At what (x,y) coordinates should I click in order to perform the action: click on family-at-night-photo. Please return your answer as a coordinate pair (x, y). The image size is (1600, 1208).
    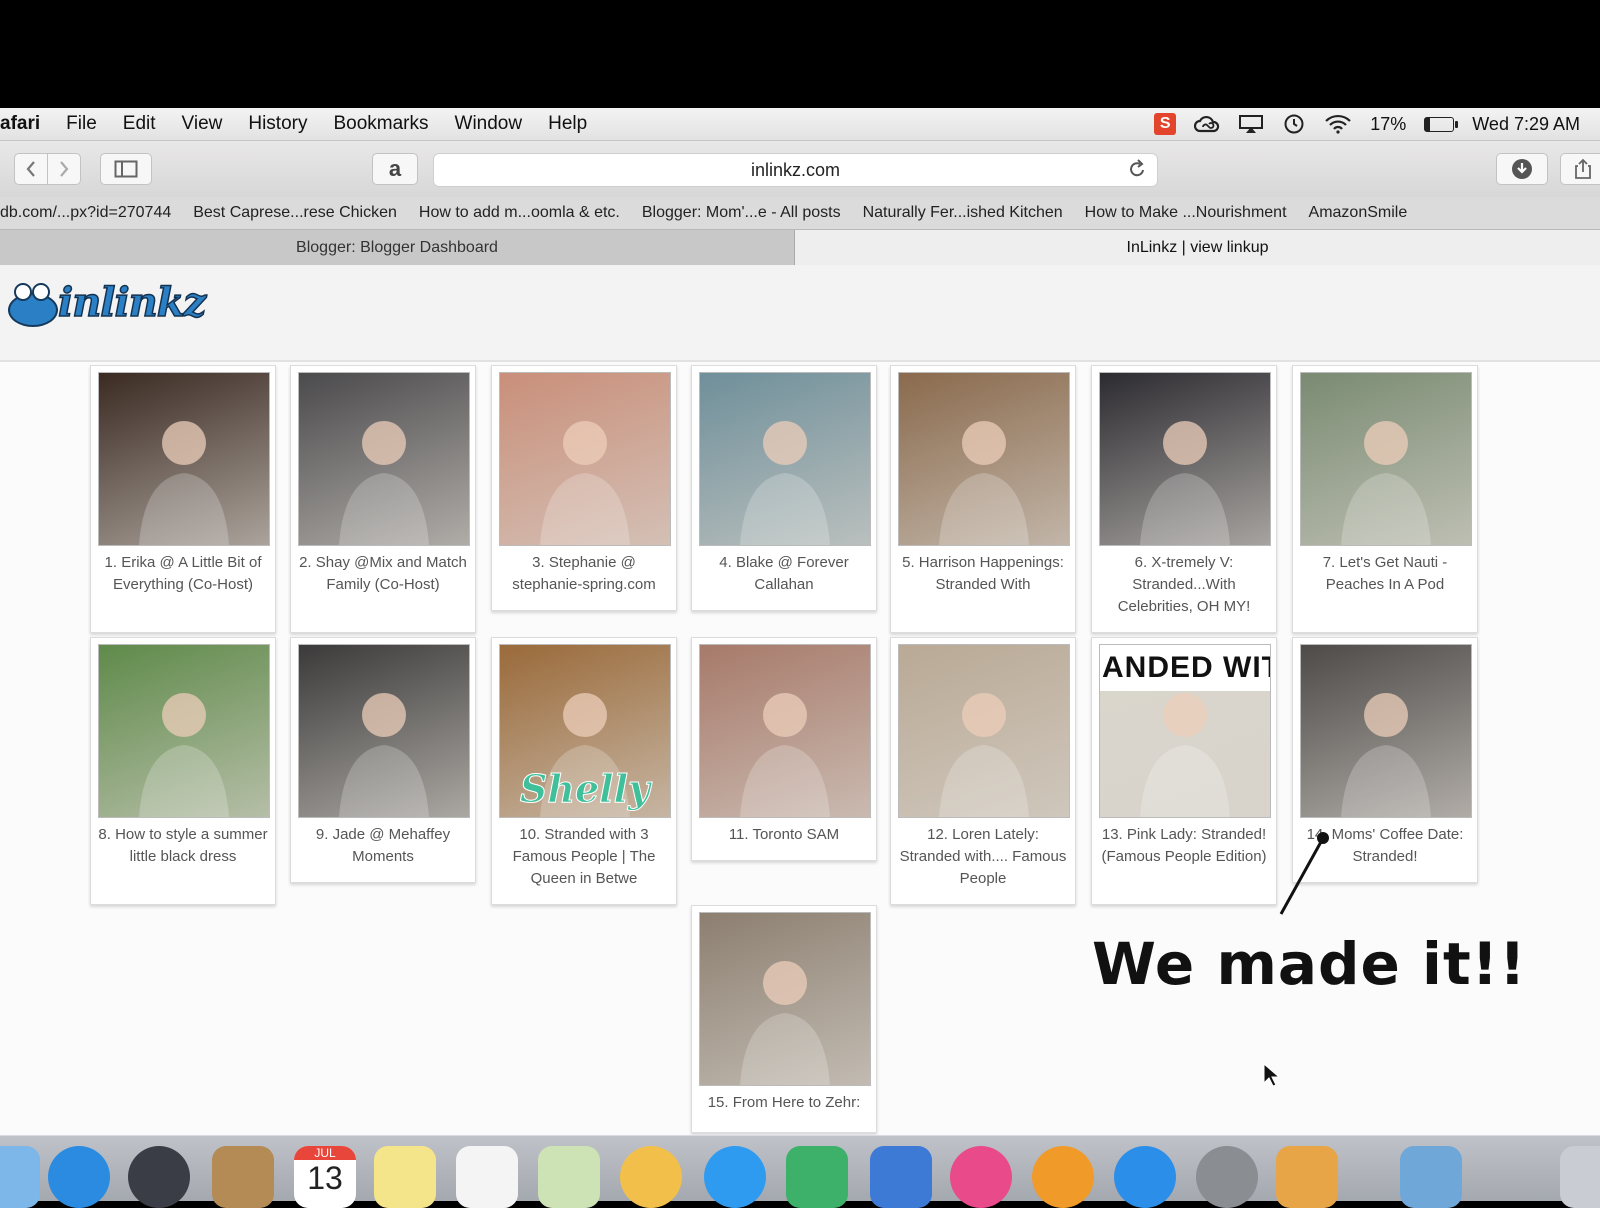
    Looking at the image, I should click on (184, 459).